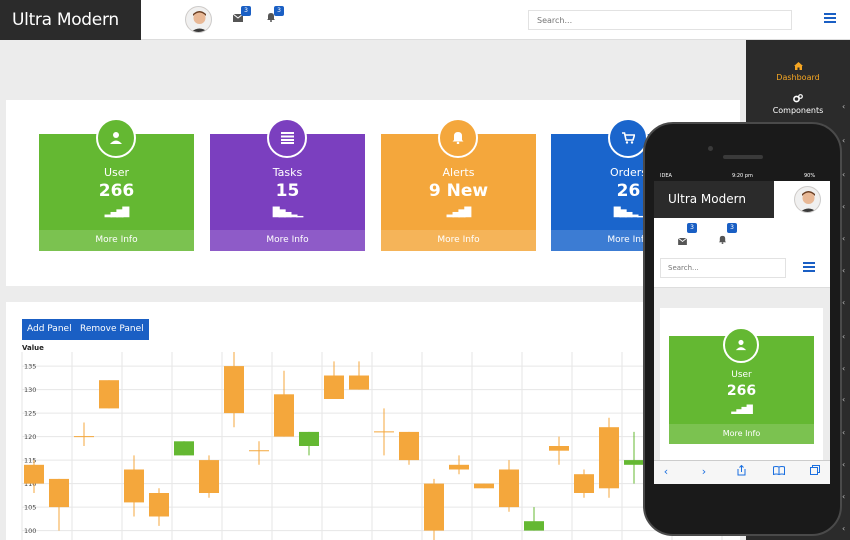  I want to click on phone-search-row, so click(742, 268).